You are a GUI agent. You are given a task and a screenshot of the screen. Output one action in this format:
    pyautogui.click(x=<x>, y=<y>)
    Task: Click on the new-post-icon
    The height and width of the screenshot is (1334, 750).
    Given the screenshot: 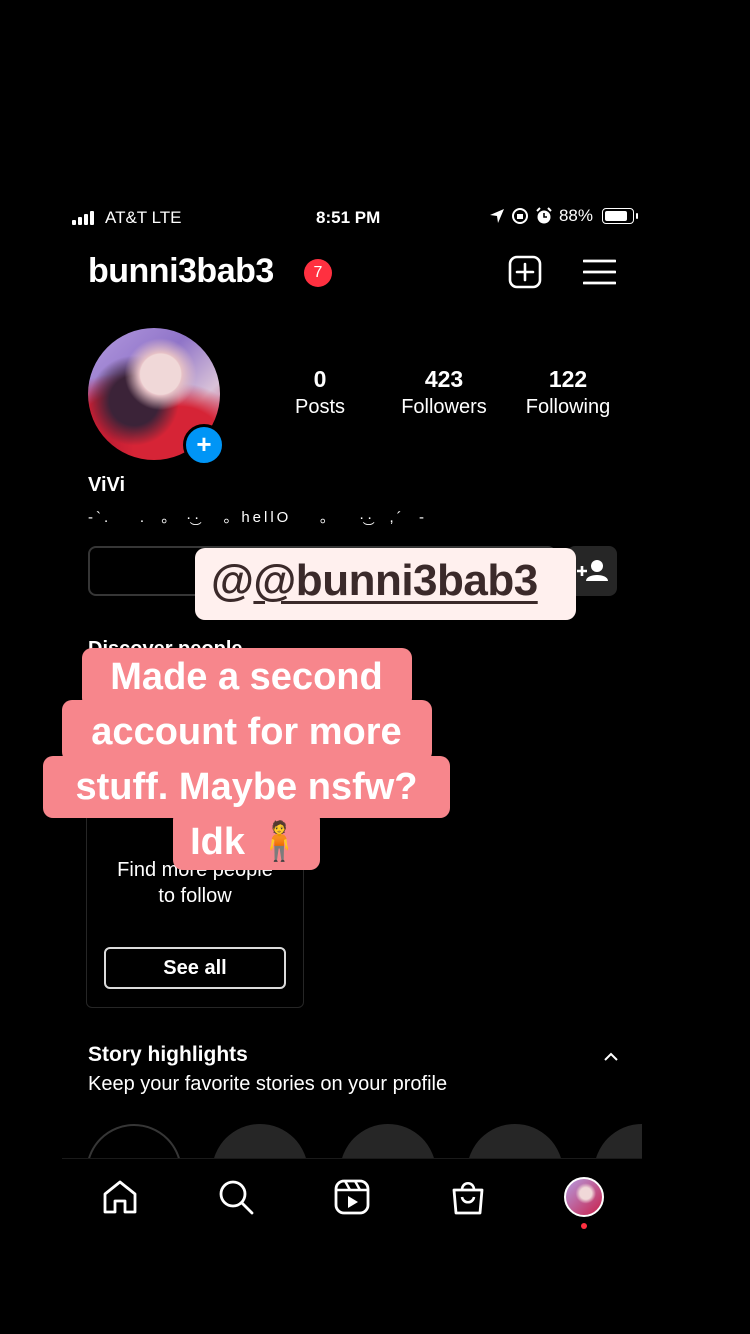 What is the action you would take?
    pyautogui.click(x=525, y=272)
    